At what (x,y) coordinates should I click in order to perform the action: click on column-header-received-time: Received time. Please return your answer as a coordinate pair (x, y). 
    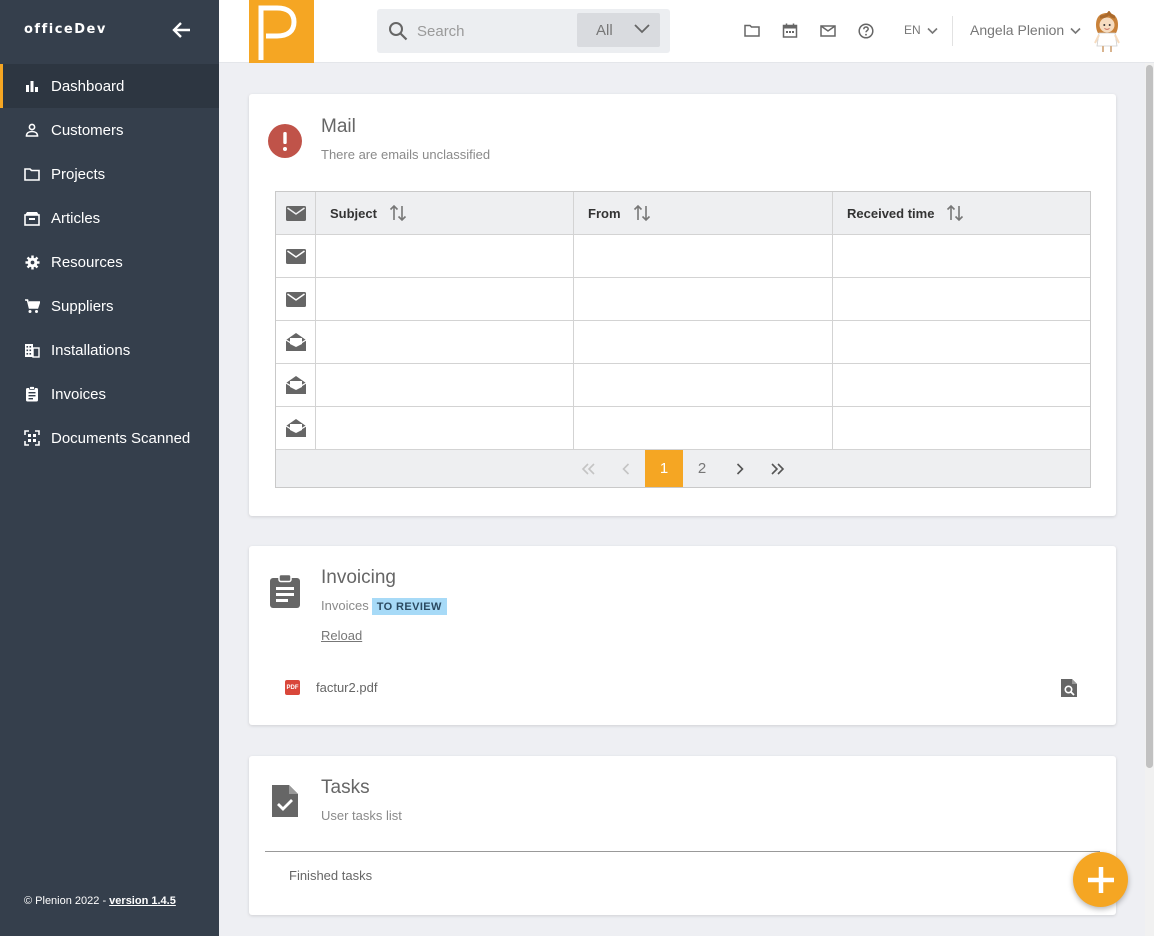
    Looking at the image, I should click on (961, 213).